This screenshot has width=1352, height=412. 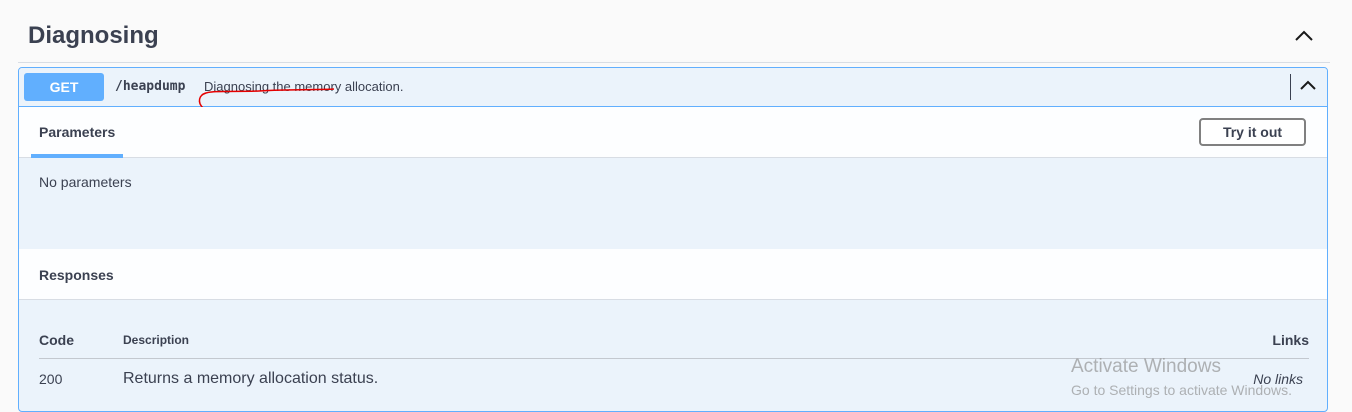 I want to click on column-header-code: Code, so click(x=56, y=340).